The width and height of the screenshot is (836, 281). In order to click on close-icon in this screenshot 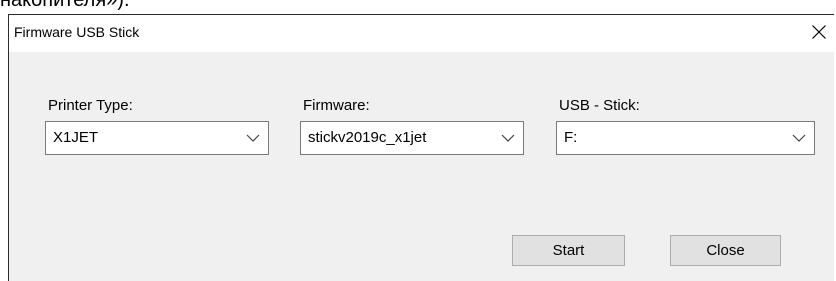, I will do `click(819, 32)`.